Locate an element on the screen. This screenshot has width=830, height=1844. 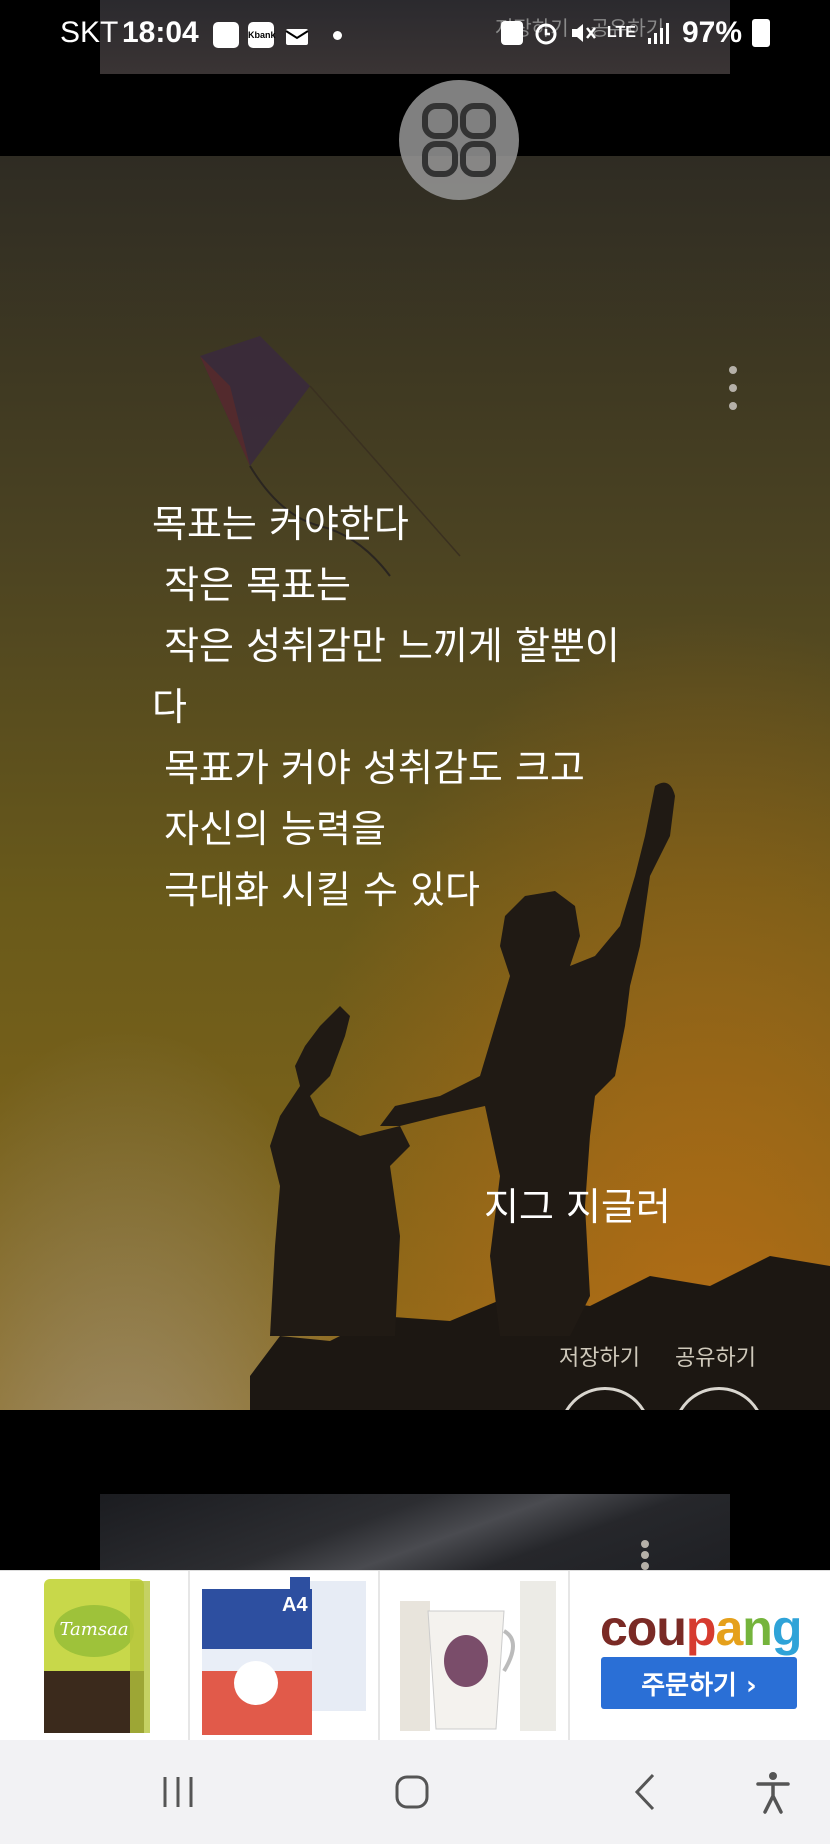
signal-icon is located at coordinates (658, 33).